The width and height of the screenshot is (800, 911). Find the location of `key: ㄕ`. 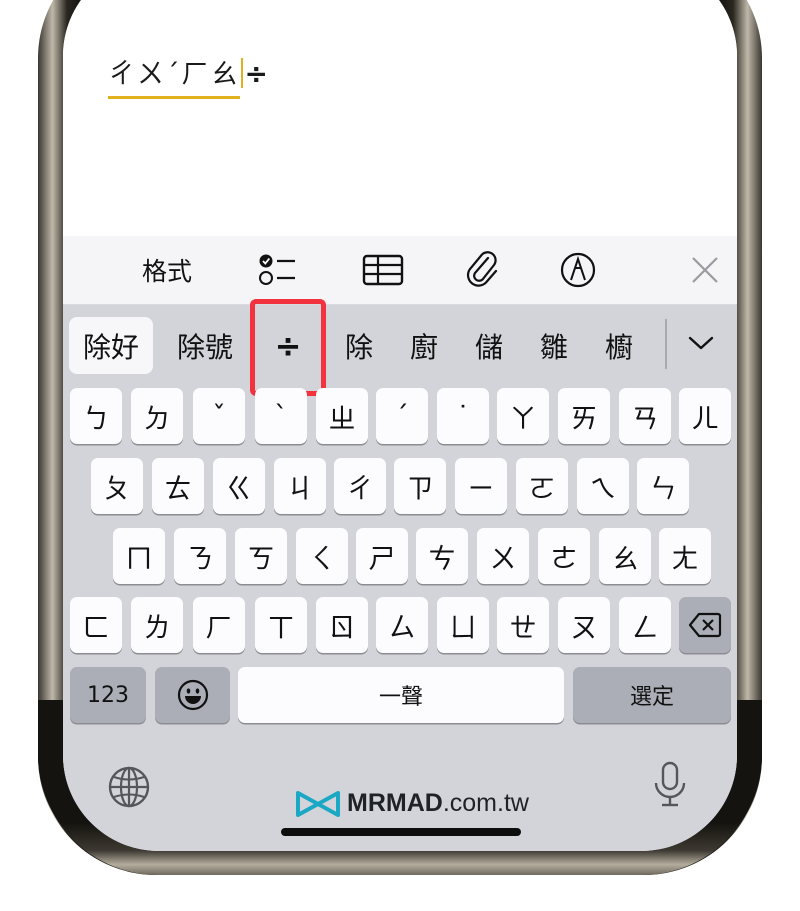

key: ㄕ is located at coordinates (382, 556).